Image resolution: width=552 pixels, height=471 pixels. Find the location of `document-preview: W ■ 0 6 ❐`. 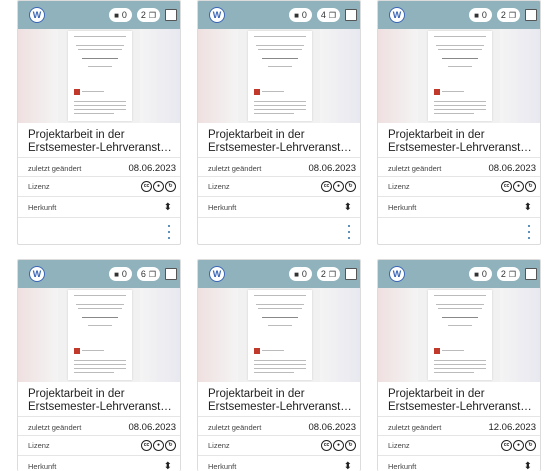

document-preview: W ■ 0 6 ❐ is located at coordinates (99, 321).